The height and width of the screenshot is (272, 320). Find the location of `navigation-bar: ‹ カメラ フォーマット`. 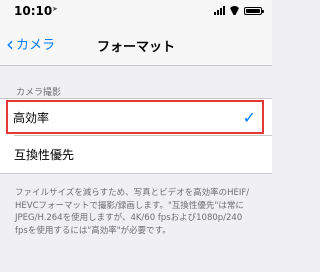

navigation-bar: ‹ カメラ フォーマット is located at coordinates (136, 44).